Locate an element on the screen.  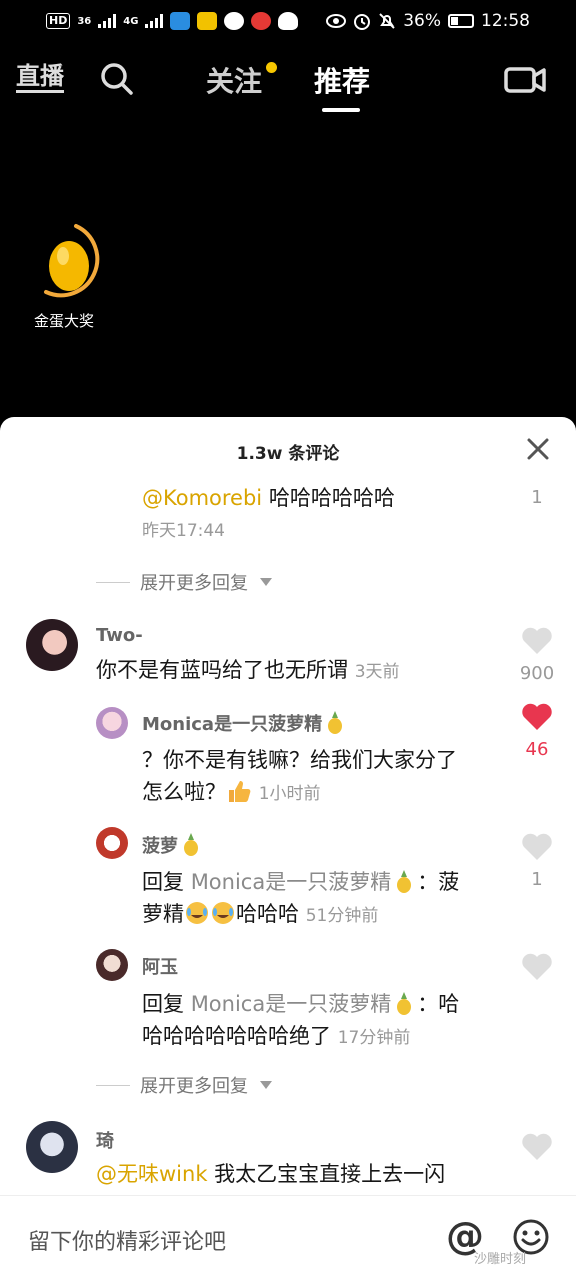
status-bar: HD 36 4G 36% 12:58 is located at coordinates (288, 21).